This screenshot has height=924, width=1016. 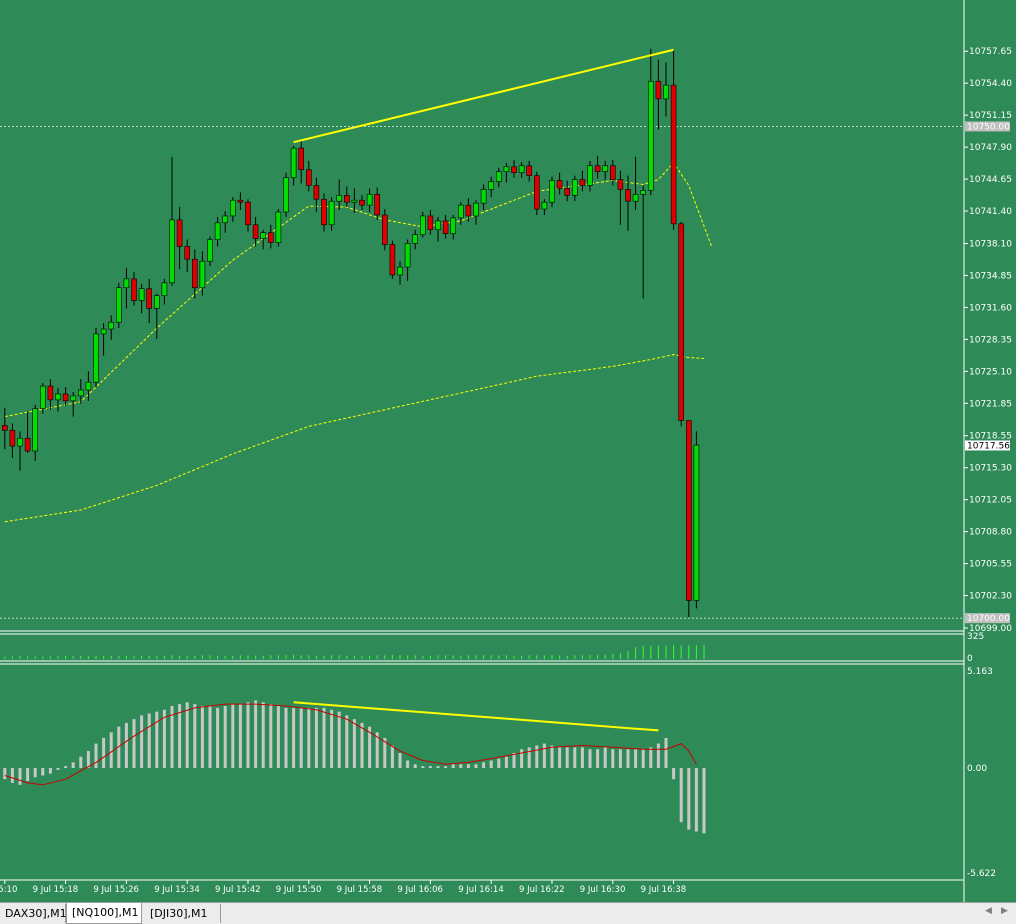 I want to click on oscillator-tick-label: -5.622, so click(x=981, y=874).